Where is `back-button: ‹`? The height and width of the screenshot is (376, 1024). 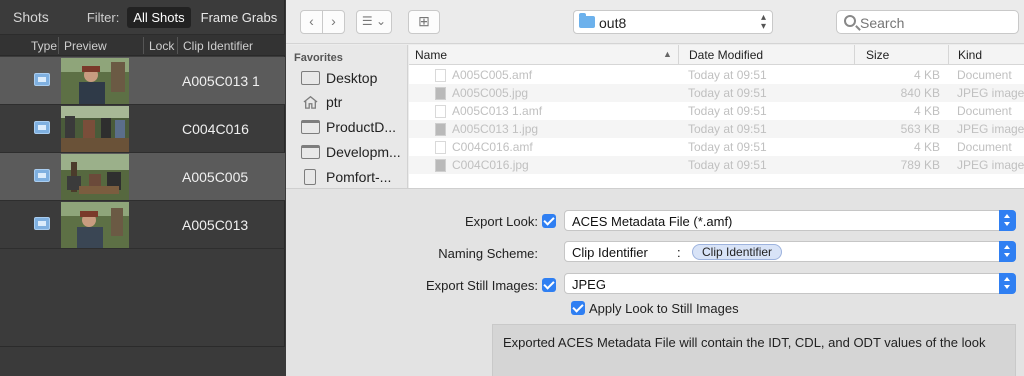 back-button: ‹ is located at coordinates (311, 22).